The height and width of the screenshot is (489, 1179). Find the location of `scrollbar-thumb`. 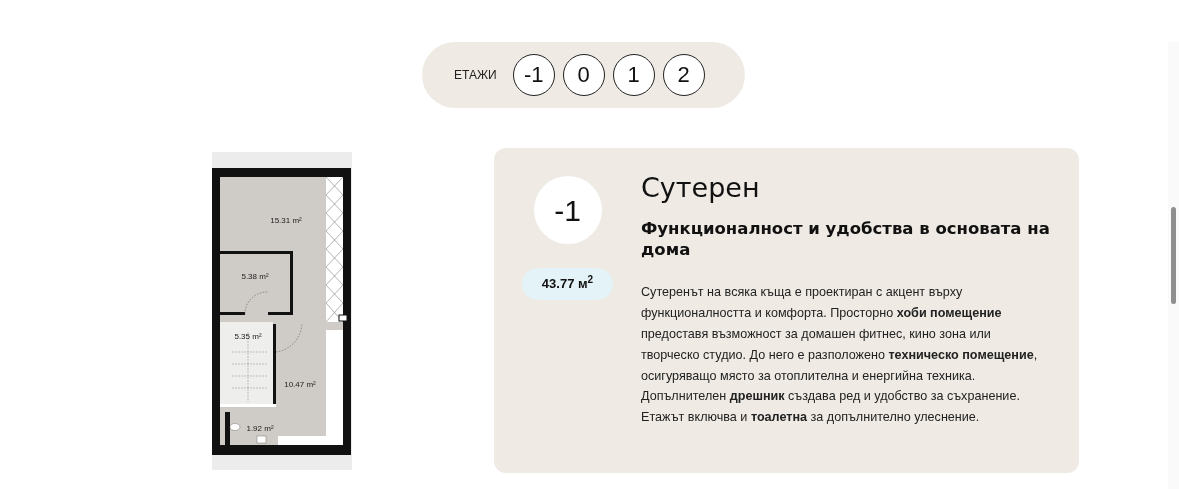

scrollbar-thumb is located at coordinates (1173, 255).